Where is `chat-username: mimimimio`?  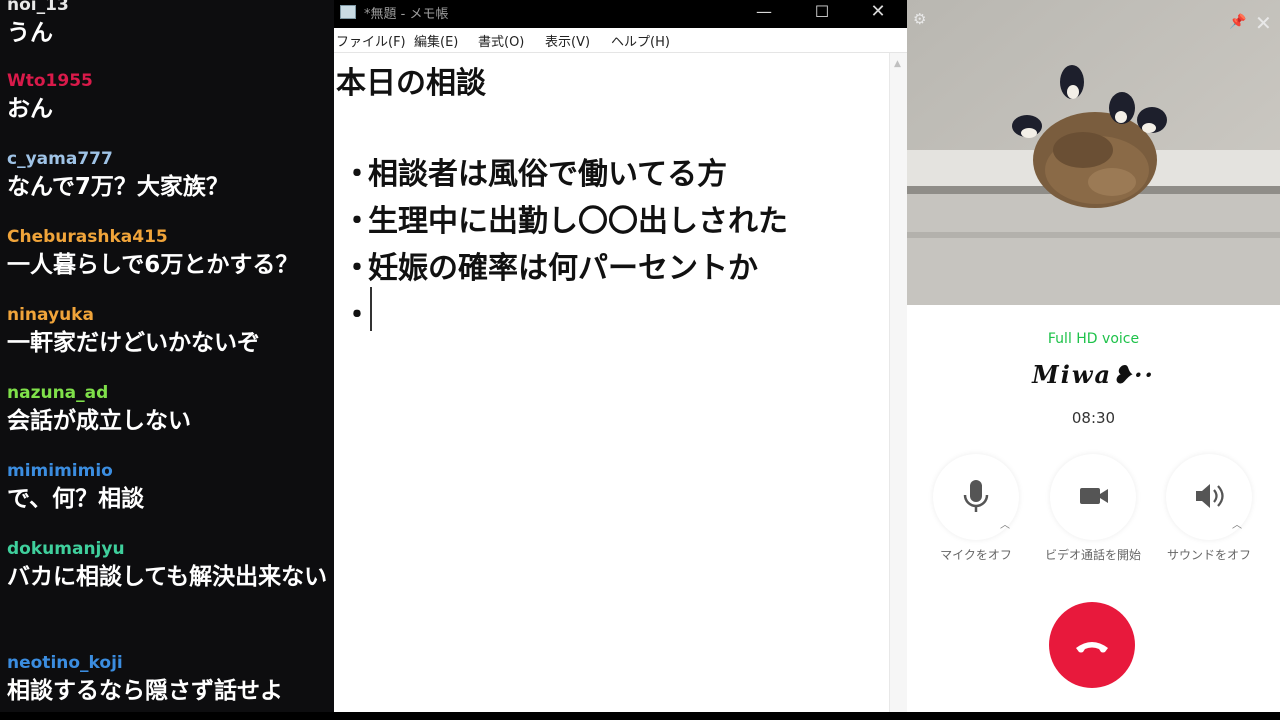 chat-username: mimimimio is located at coordinates (60, 471).